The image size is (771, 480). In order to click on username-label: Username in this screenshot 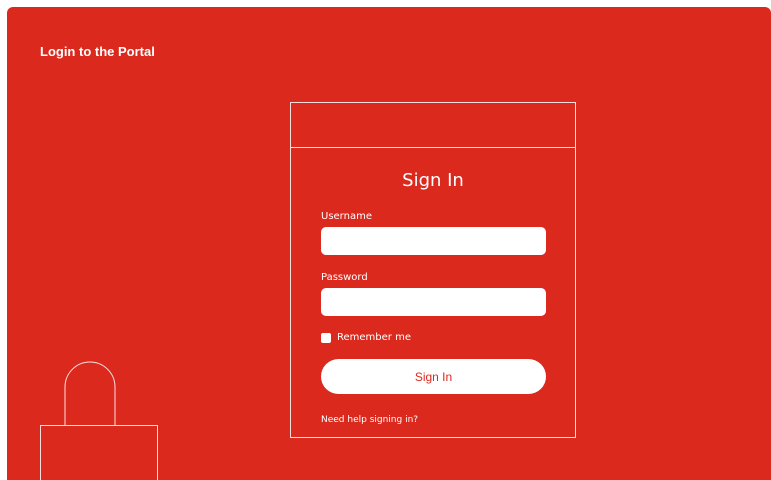, I will do `click(346, 216)`.